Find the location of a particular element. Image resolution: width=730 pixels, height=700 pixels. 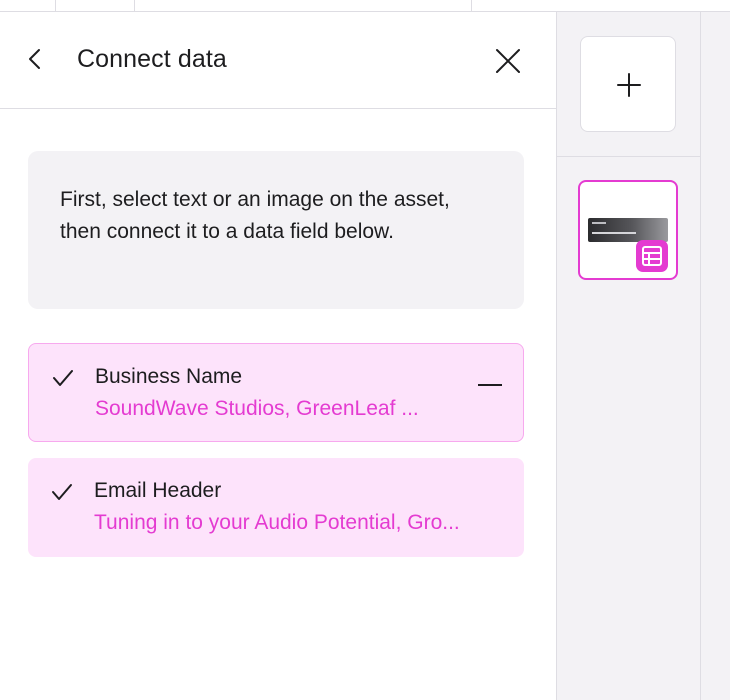

field-name: Email Header is located at coordinates (158, 490).